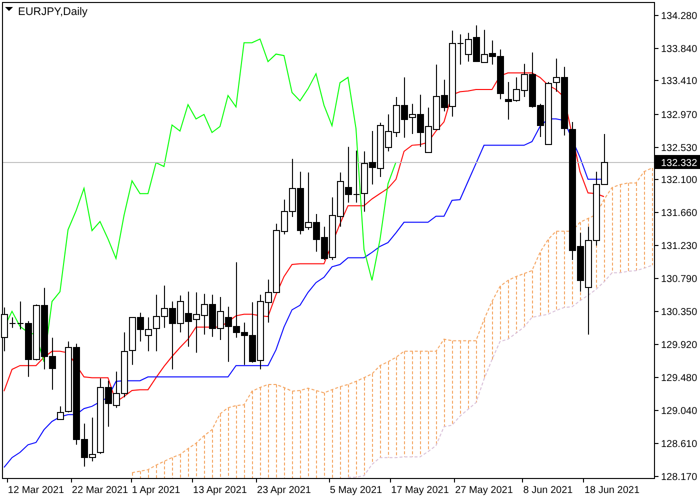 This screenshot has width=700, height=500. What do you see at coordinates (679, 477) in the screenshot?
I see `price-label: 128.170` at bounding box center [679, 477].